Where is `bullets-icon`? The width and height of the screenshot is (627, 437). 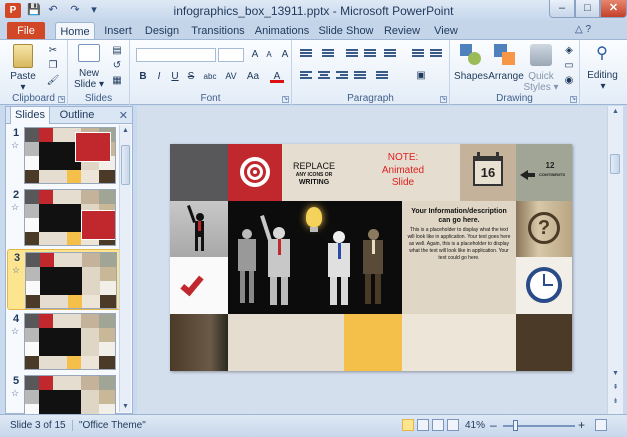
bullets-icon is located at coordinates (306, 54).